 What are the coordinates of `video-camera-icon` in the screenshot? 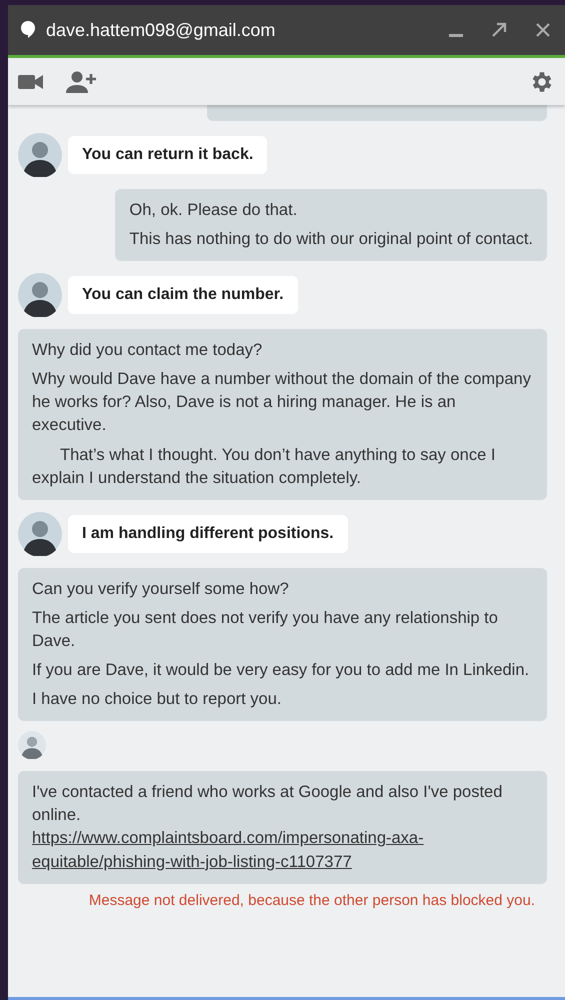 It's located at (31, 81).